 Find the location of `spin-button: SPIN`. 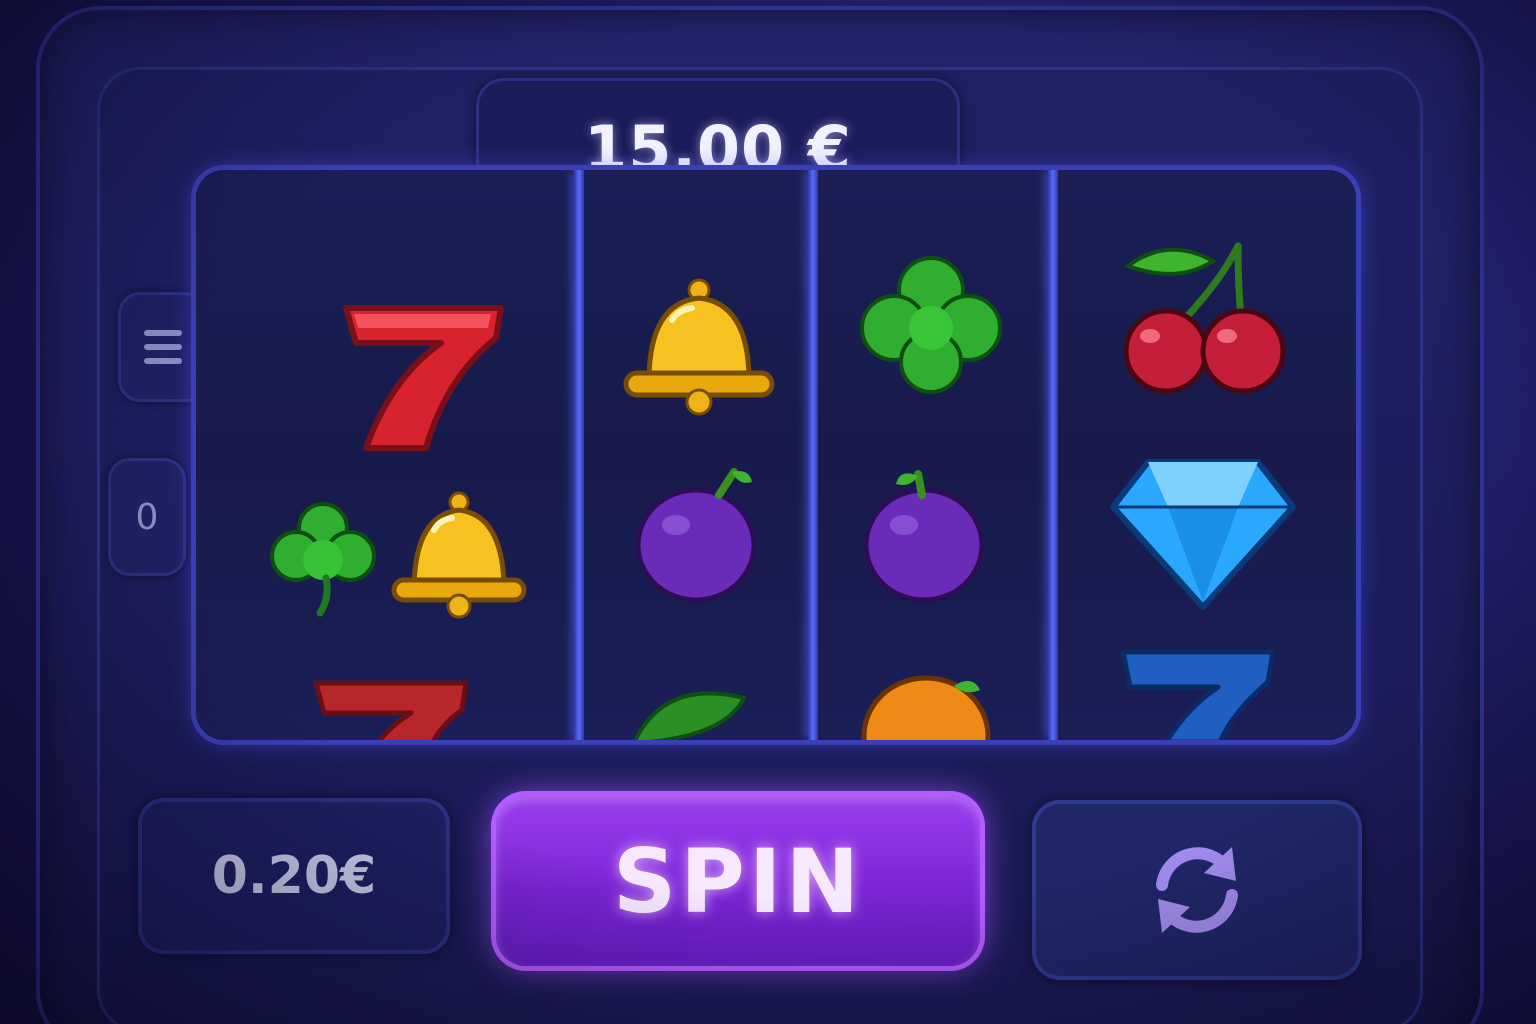

spin-button: SPIN is located at coordinates (738, 881).